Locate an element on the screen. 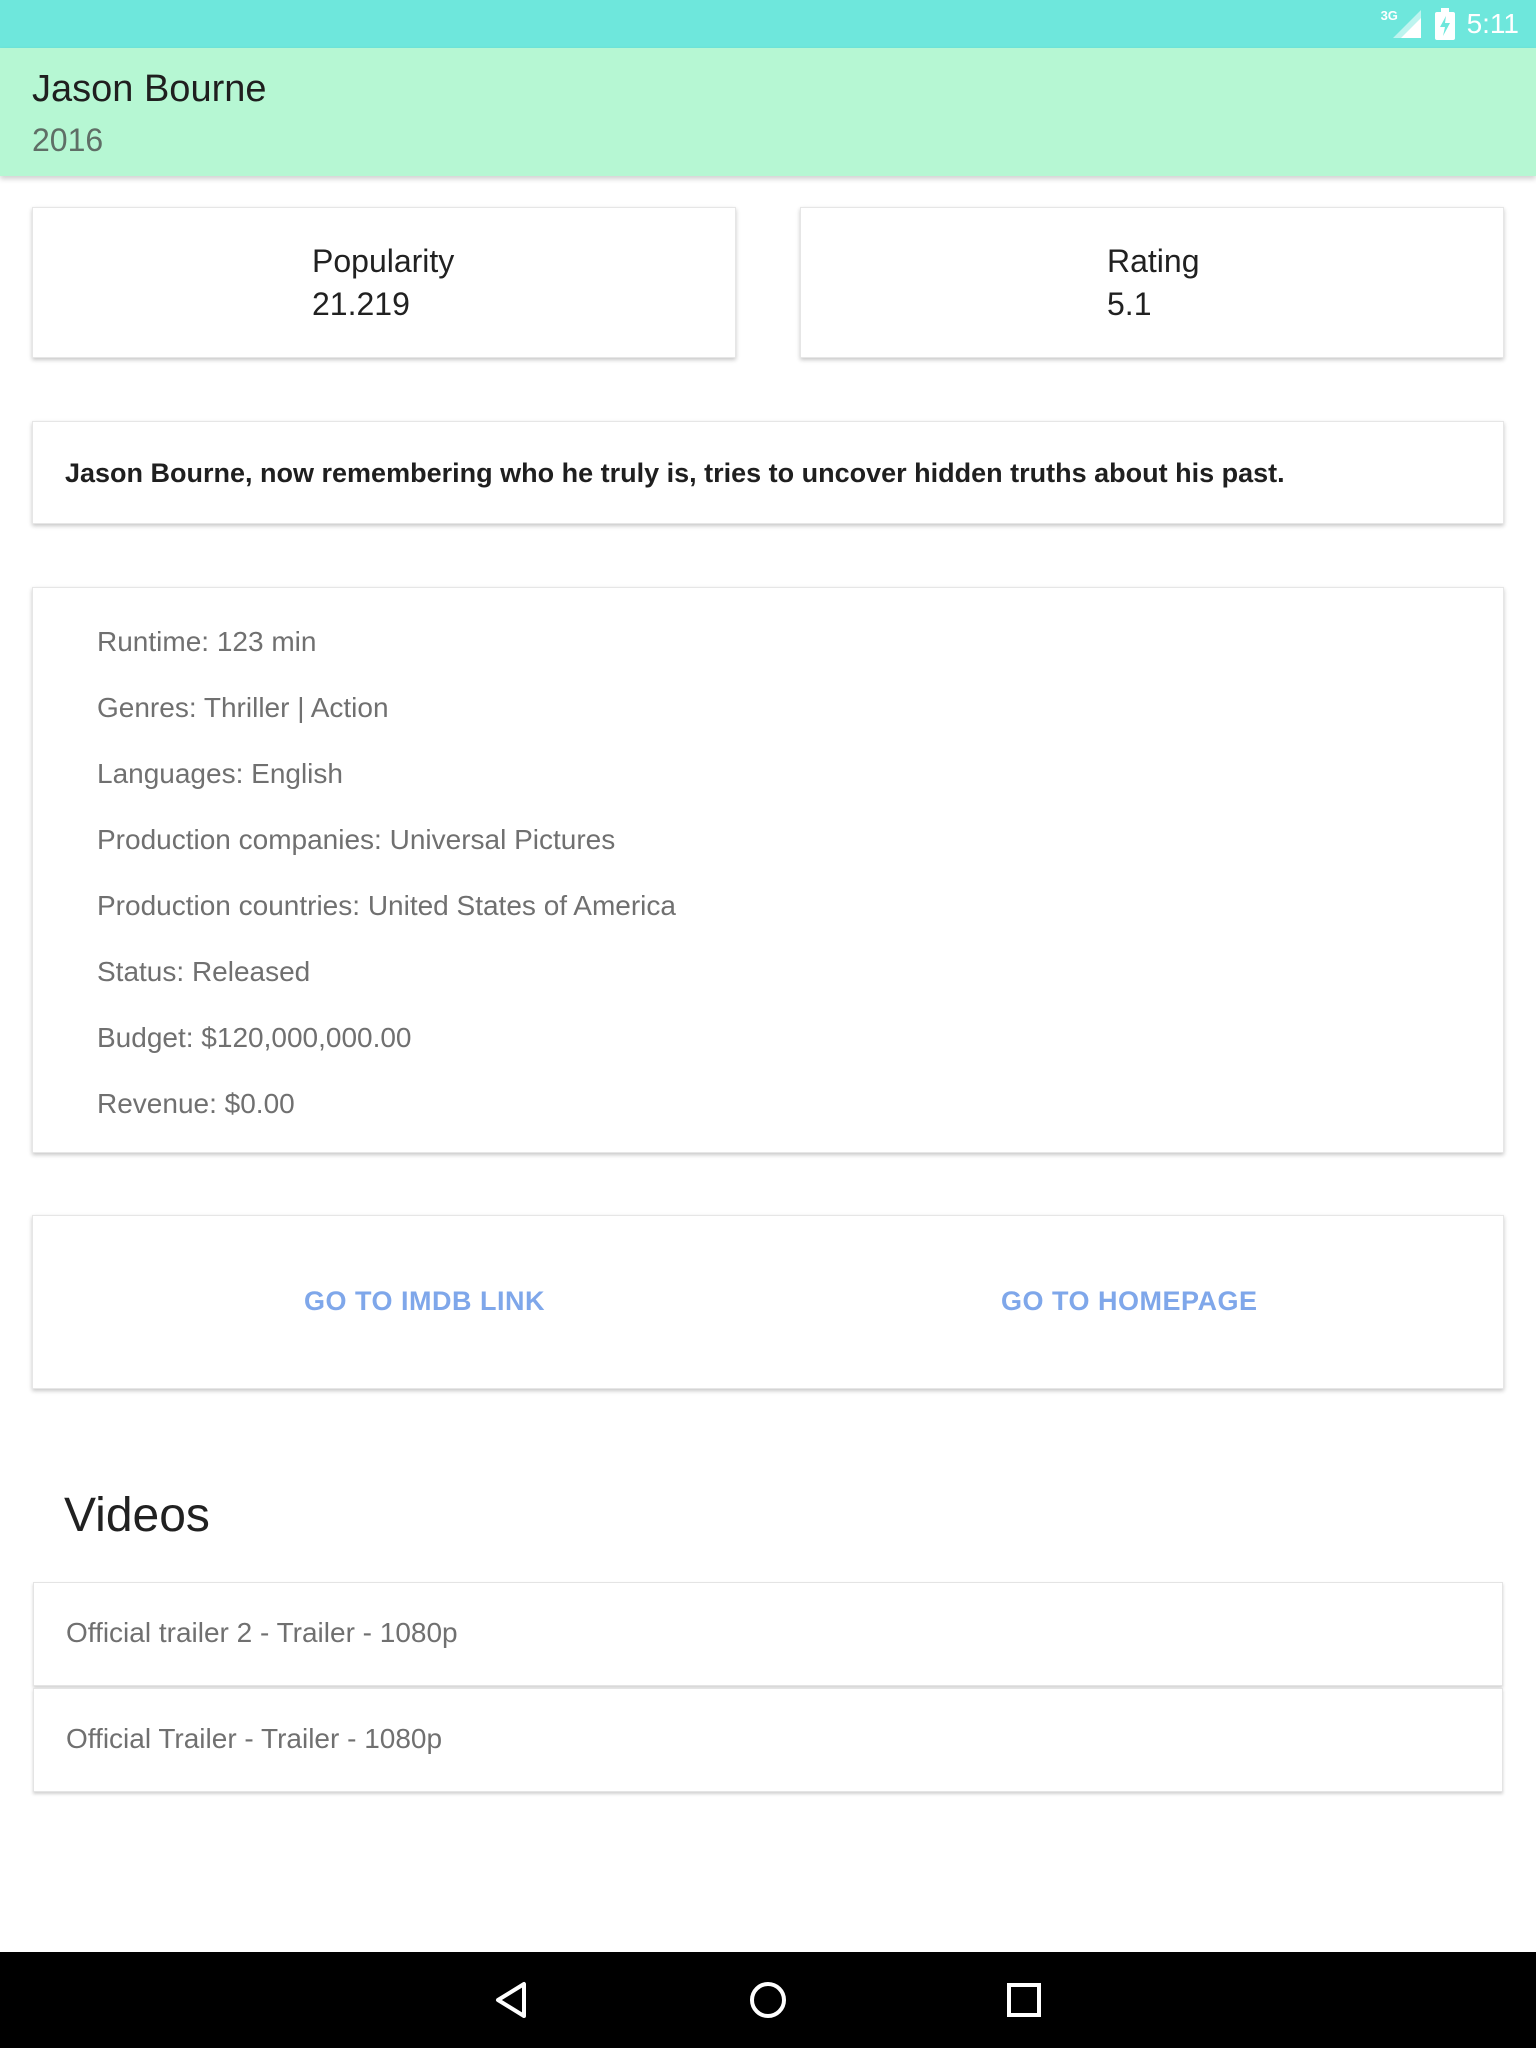 This screenshot has height=2048, width=1536. detail-revenue: Revenue: $0.00 is located at coordinates (196, 1103).